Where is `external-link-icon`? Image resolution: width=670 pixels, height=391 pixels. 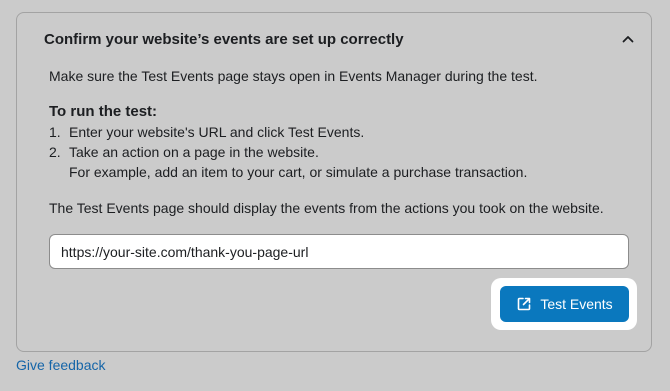 external-link-icon is located at coordinates (524, 304).